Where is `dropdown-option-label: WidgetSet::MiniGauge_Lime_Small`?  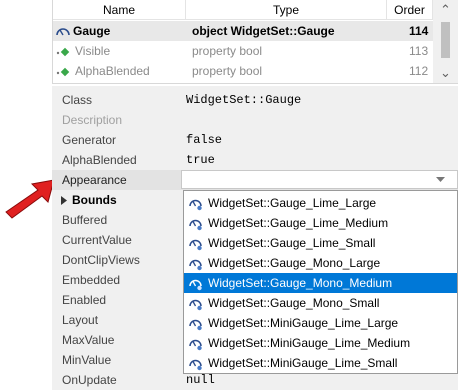 dropdown-option-label: WidgetSet::MiniGauge_Lime_Small is located at coordinates (303, 363).